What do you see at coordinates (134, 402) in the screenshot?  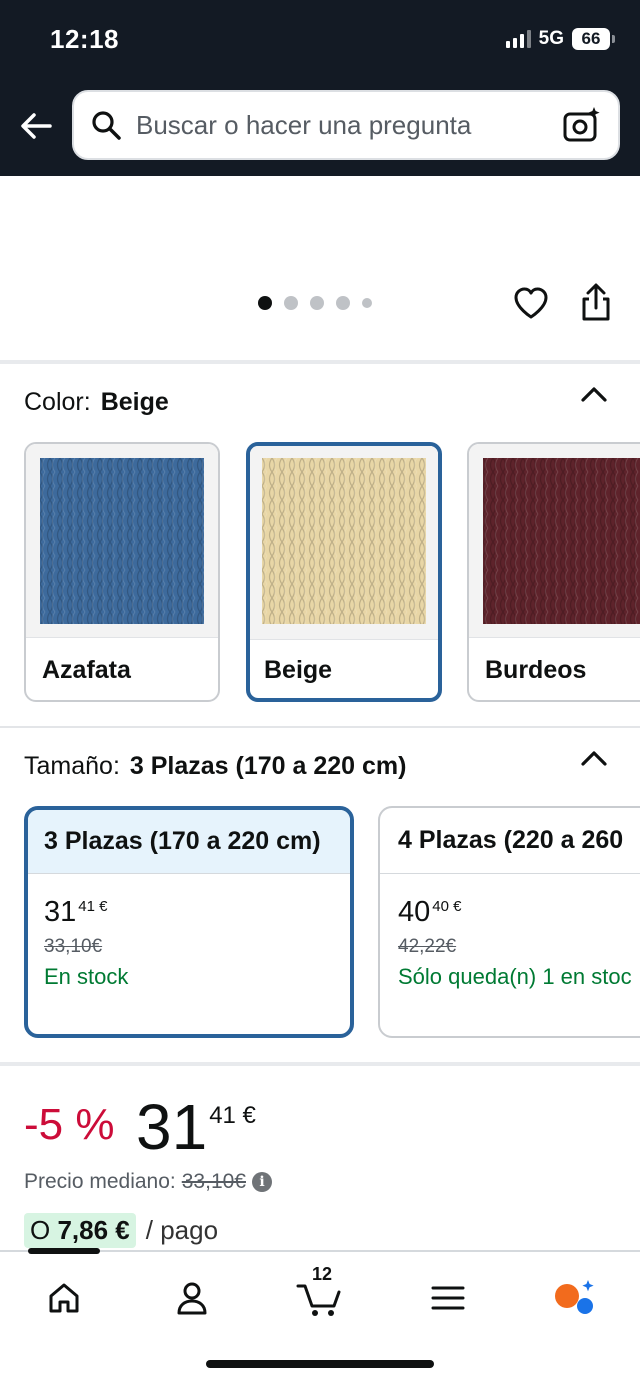 I see `color-selected-value: Beige` at bounding box center [134, 402].